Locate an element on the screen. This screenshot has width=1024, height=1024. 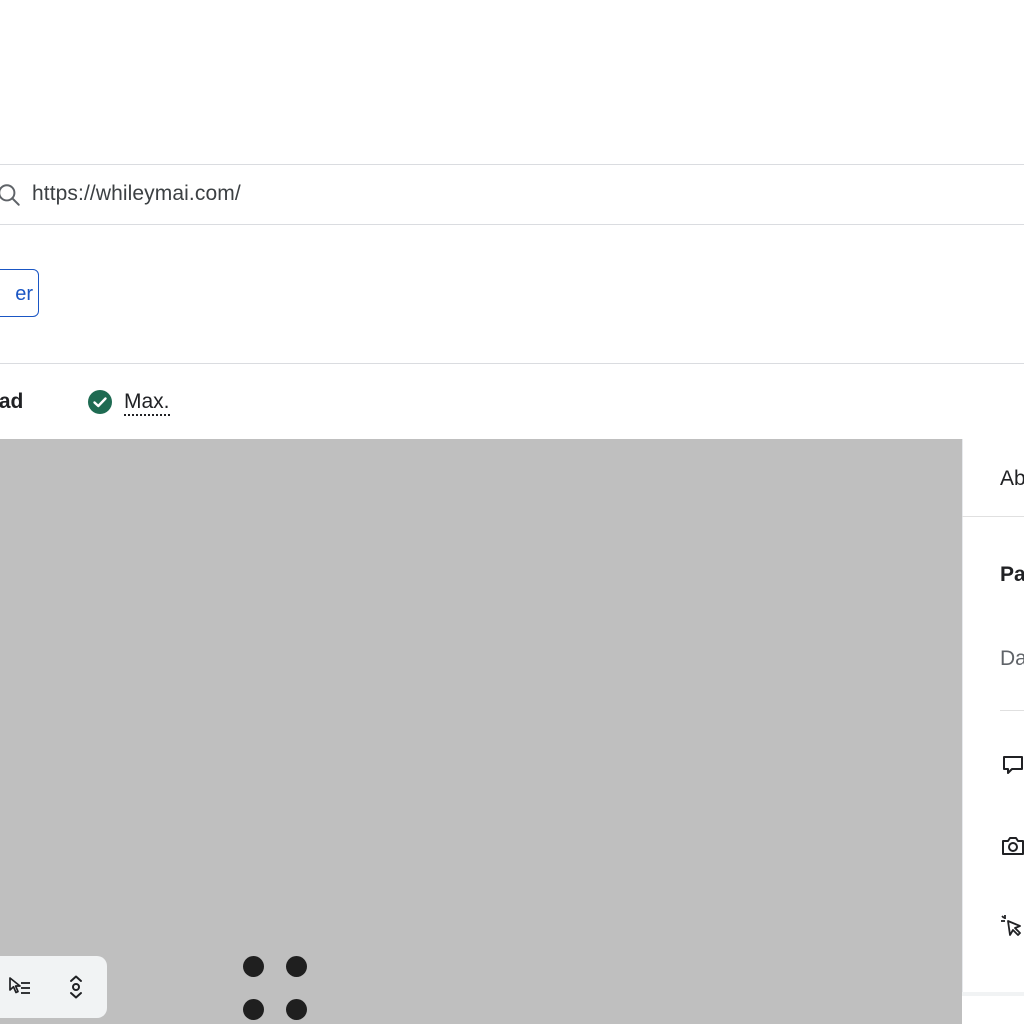
search-icon is located at coordinates (10, 195).